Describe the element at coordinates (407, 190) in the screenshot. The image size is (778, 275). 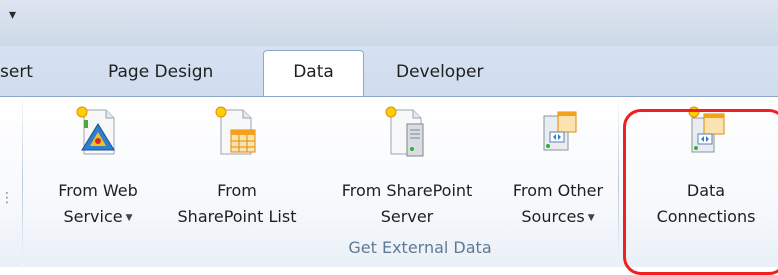
I see `button-label-line1: From SharePoint` at that location.